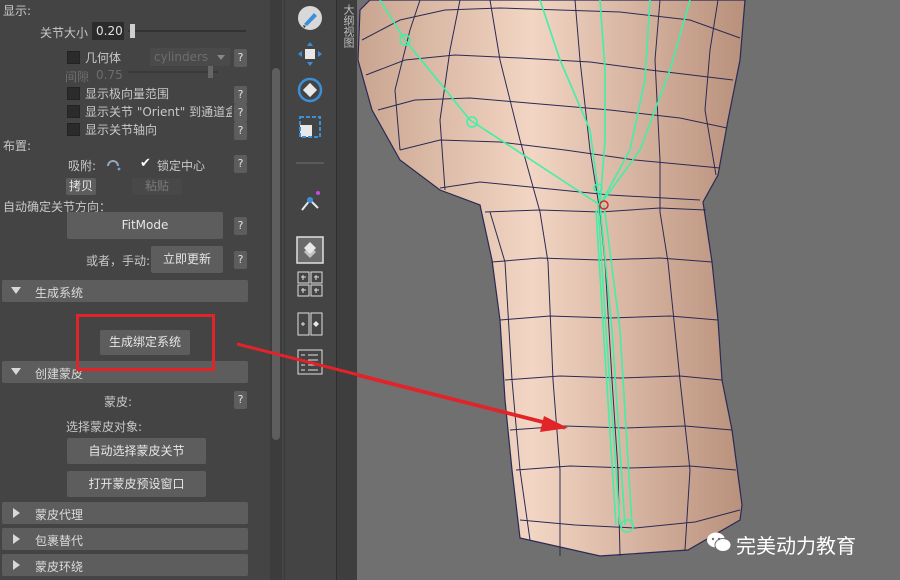 This screenshot has height=580, width=900. I want to click on section-title: 包裹替代, so click(59, 541).